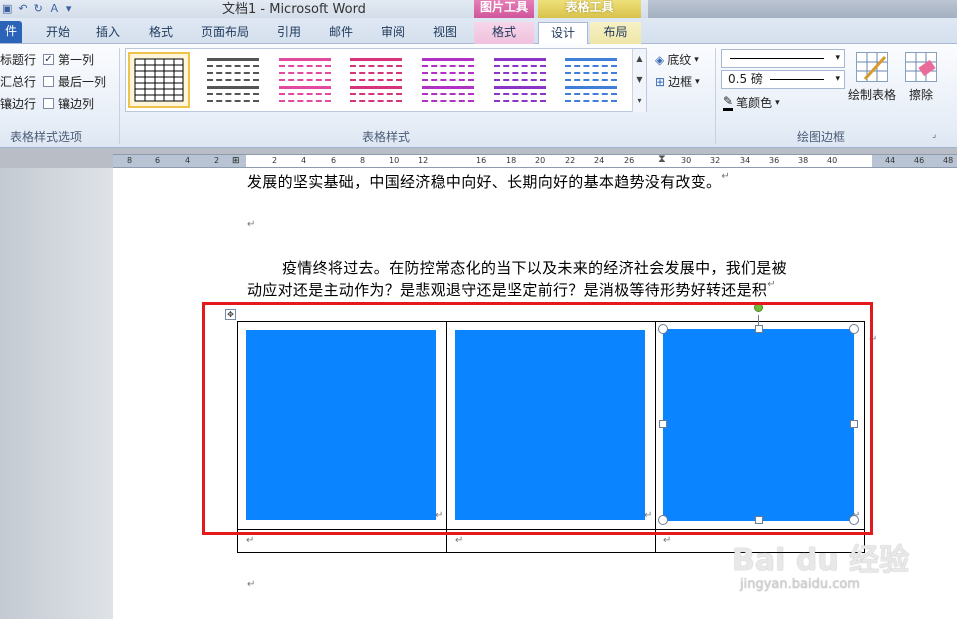 This screenshot has width=957, height=619. Describe the element at coordinates (777, 58) in the screenshot. I see `line-style-preview` at that location.